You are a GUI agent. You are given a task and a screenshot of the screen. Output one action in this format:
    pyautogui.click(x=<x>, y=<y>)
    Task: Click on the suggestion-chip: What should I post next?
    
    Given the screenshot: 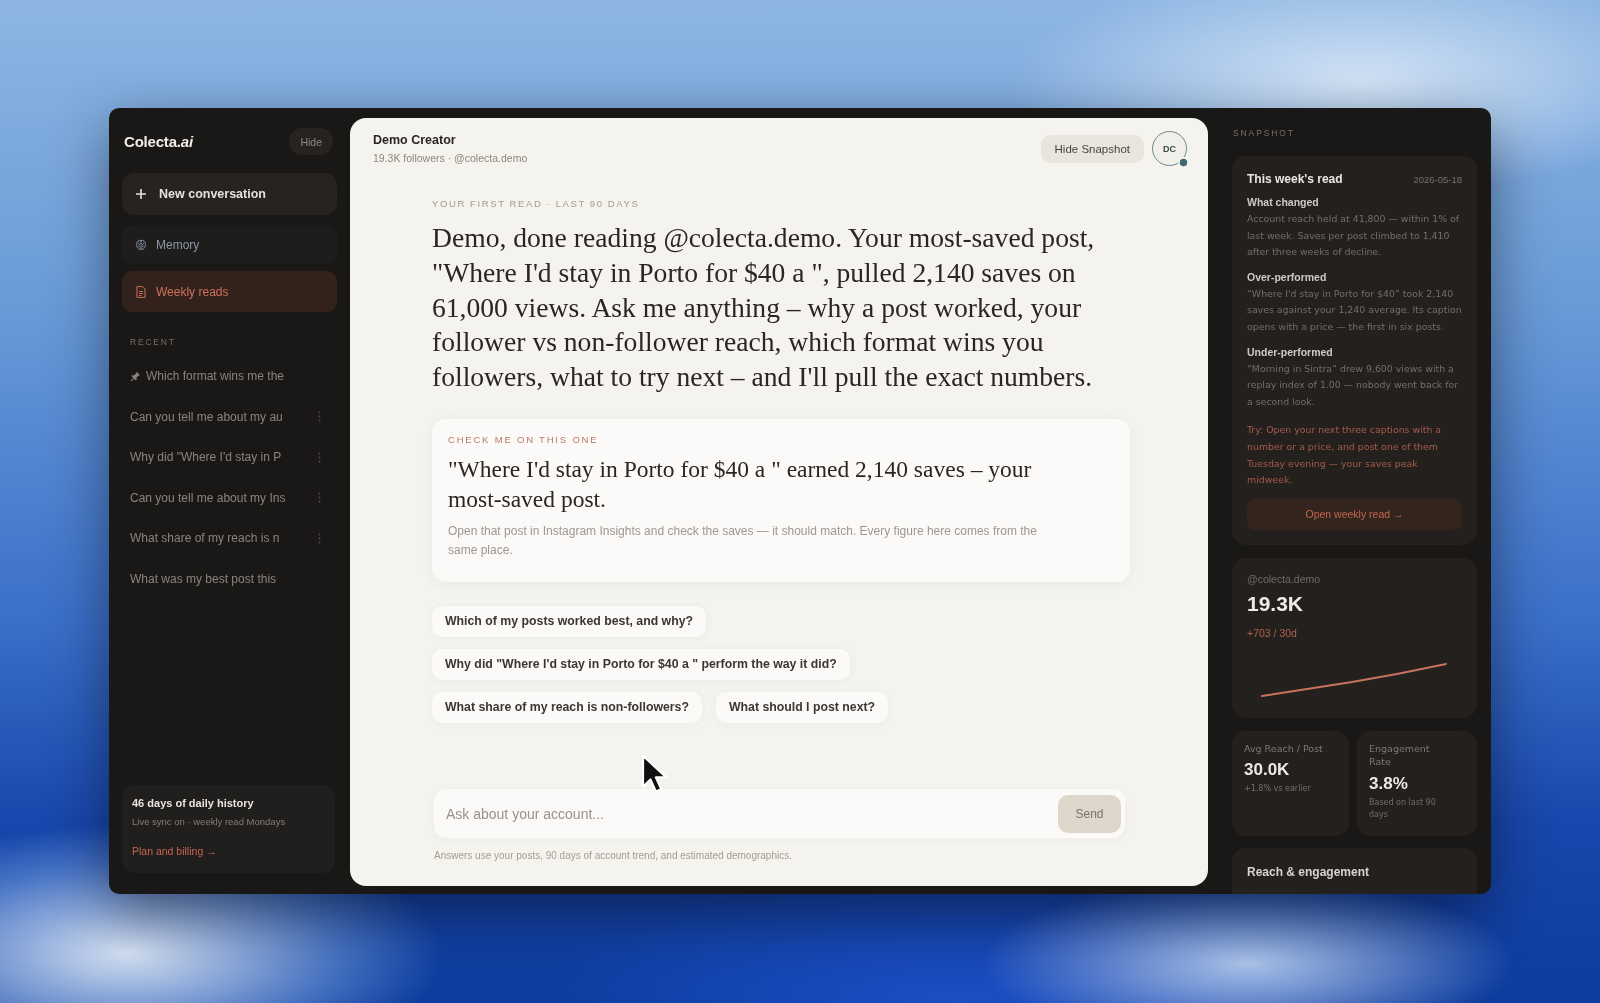 What is the action you would take?
    pyautogui.click(x=802, y=707)
    